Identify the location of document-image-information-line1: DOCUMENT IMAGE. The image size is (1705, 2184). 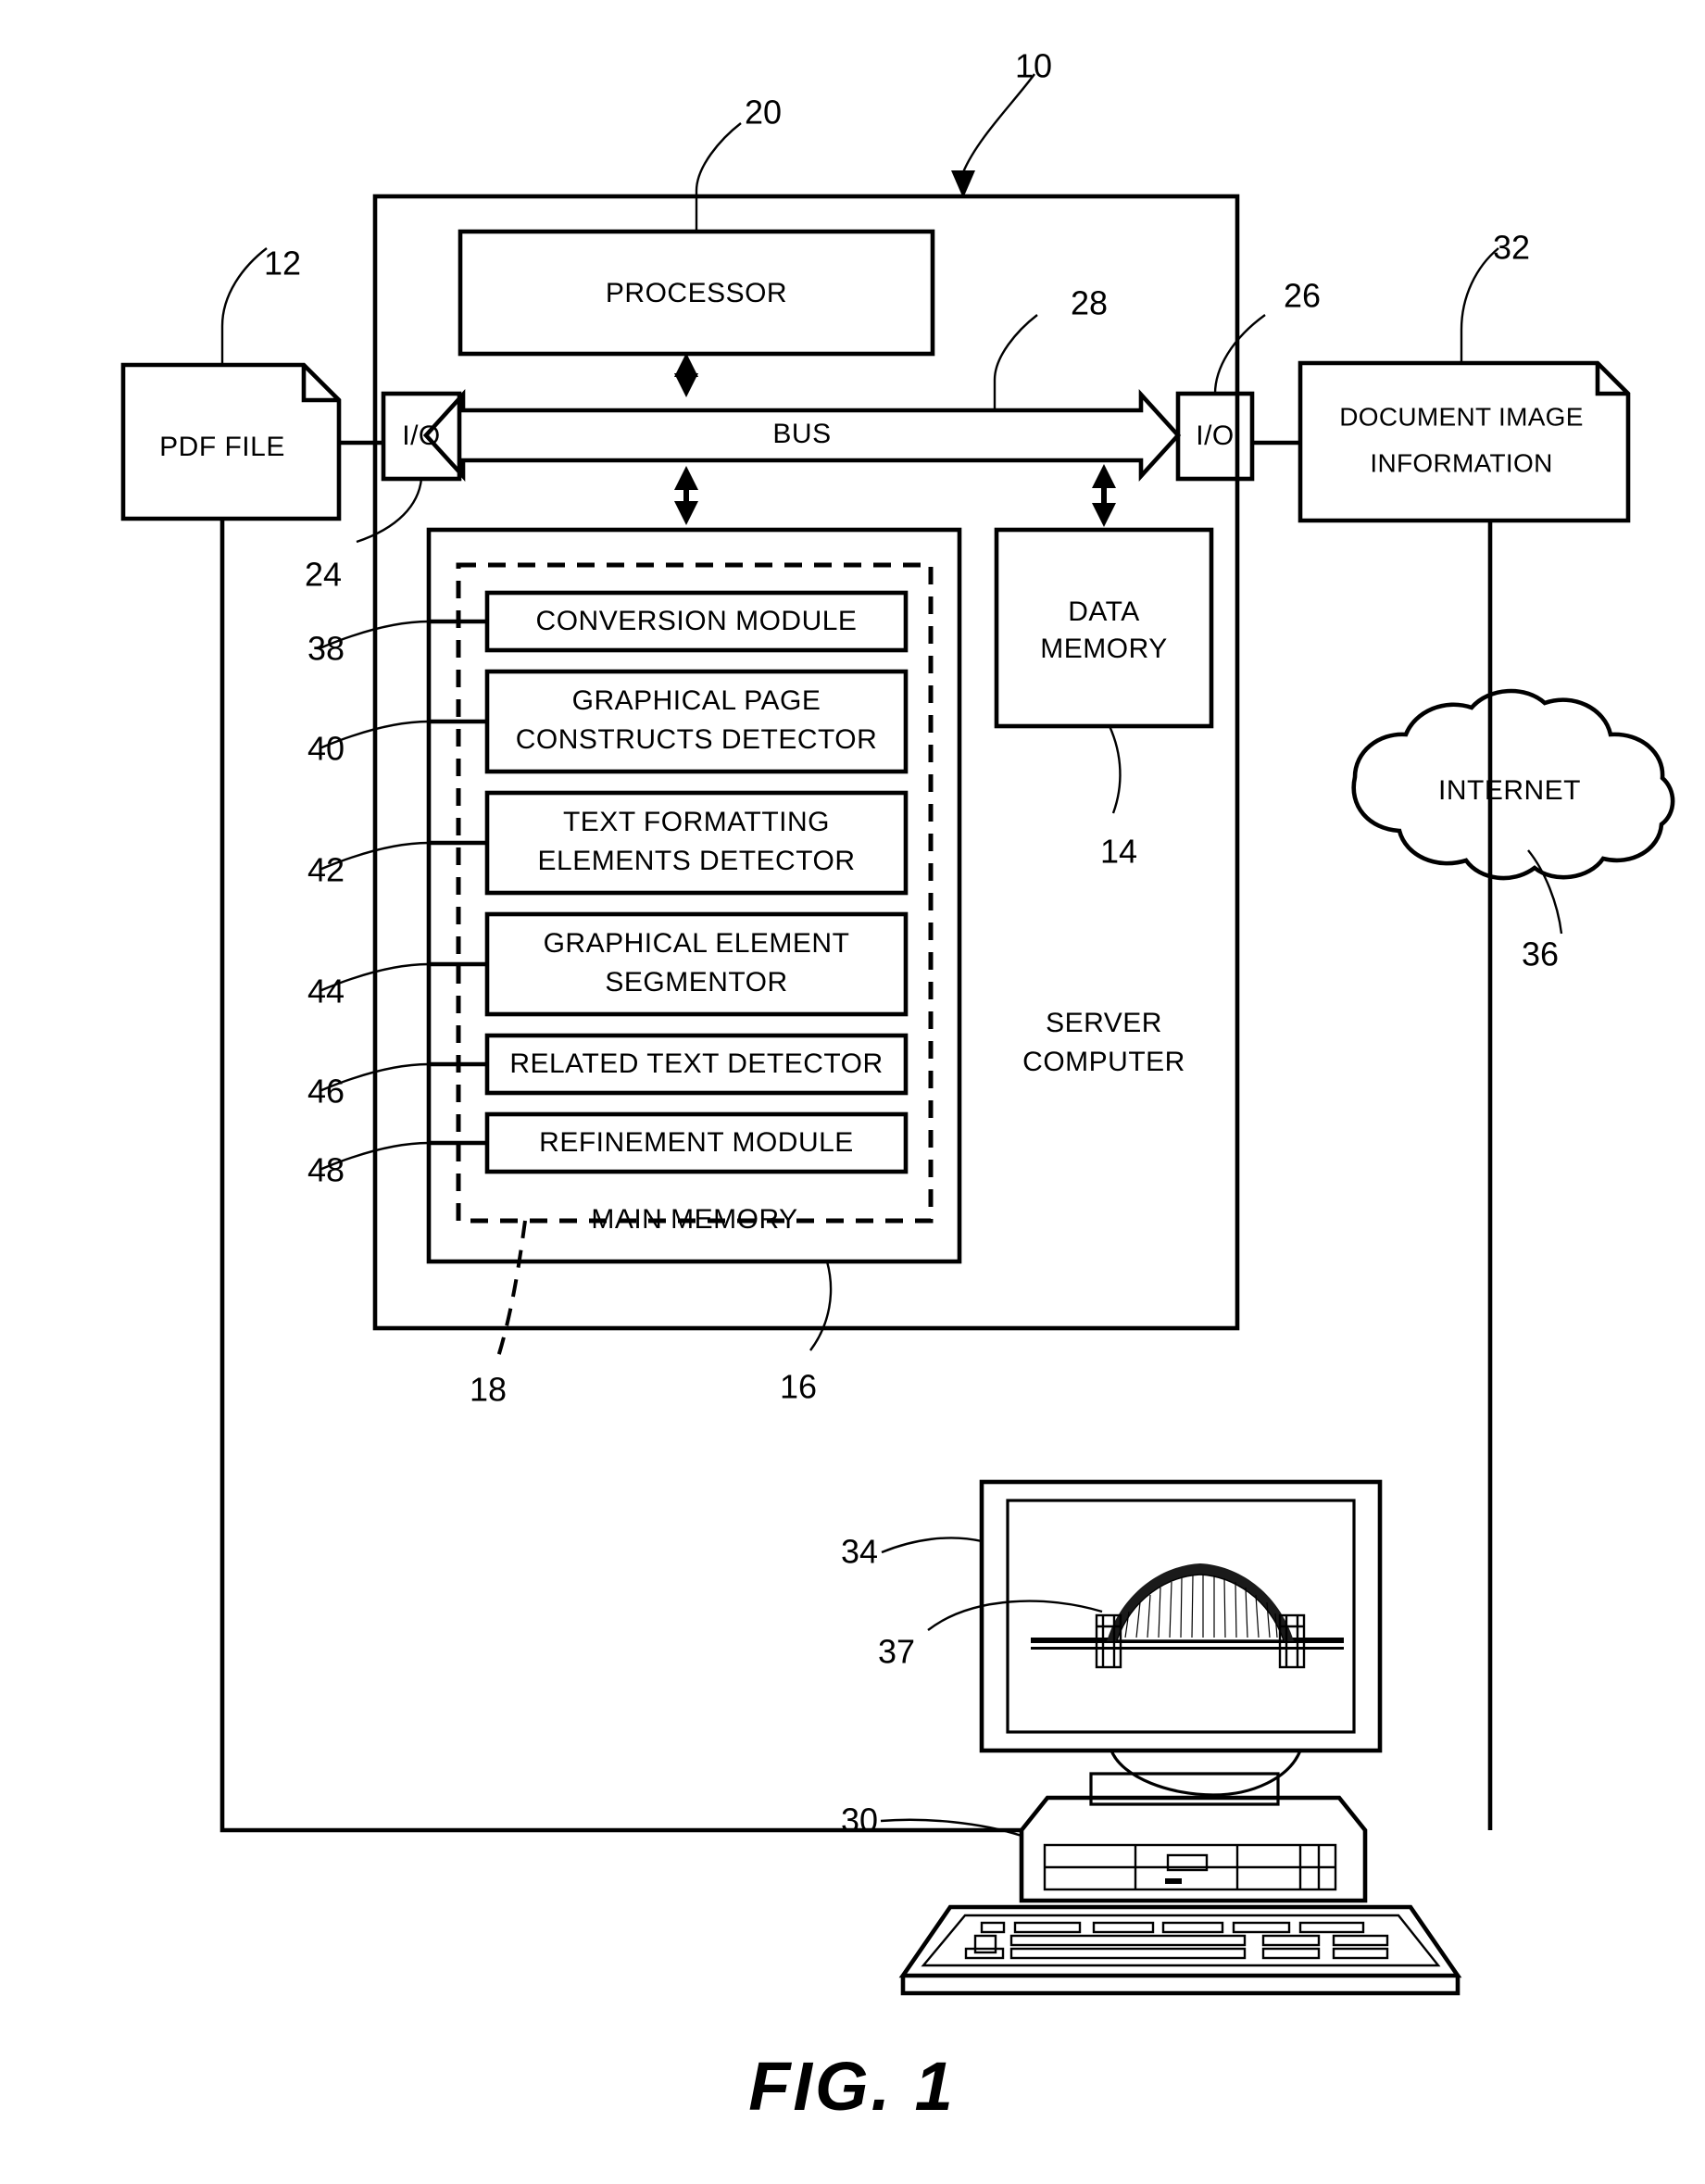
(1461, 416).